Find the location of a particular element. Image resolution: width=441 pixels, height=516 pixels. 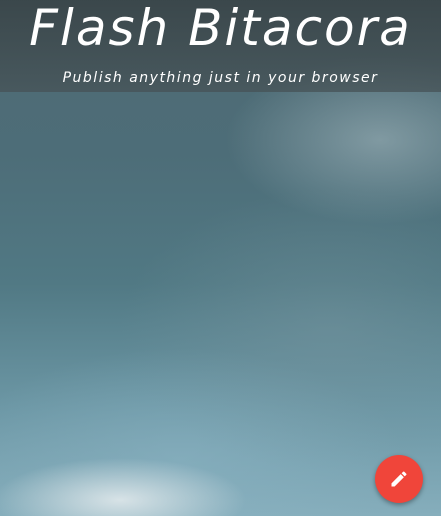

compose-post-button is located at coordinates (399, 479).